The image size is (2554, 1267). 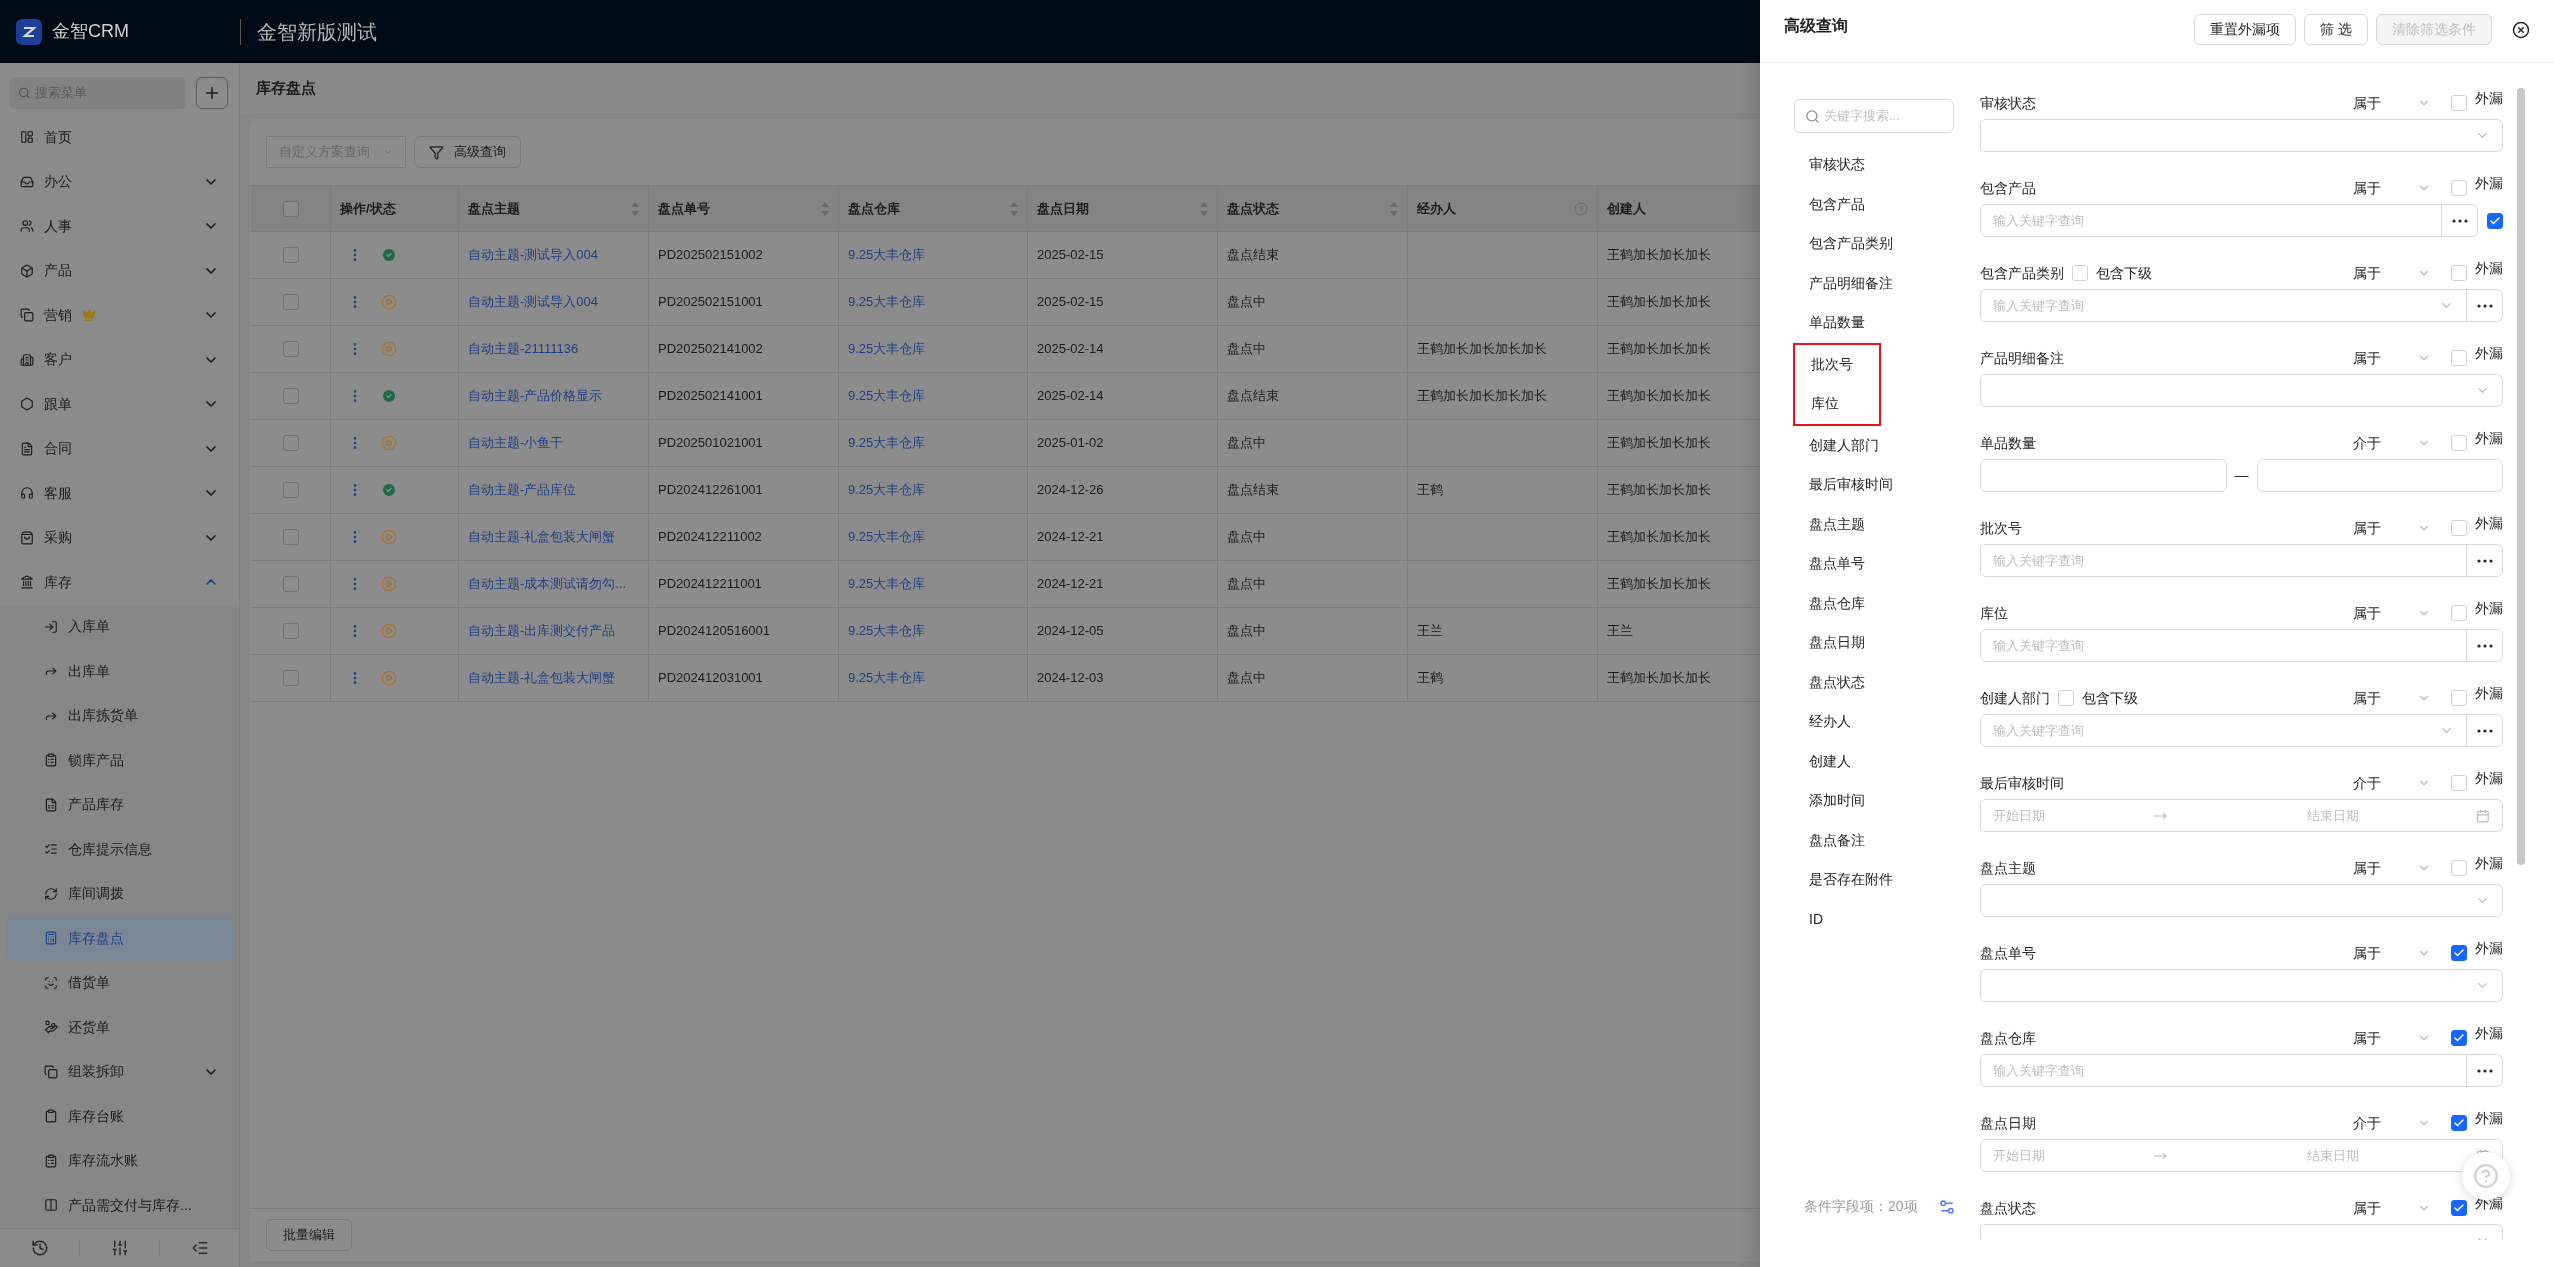 I want to click on nav-item: 首页, so click(x=119, y=137).